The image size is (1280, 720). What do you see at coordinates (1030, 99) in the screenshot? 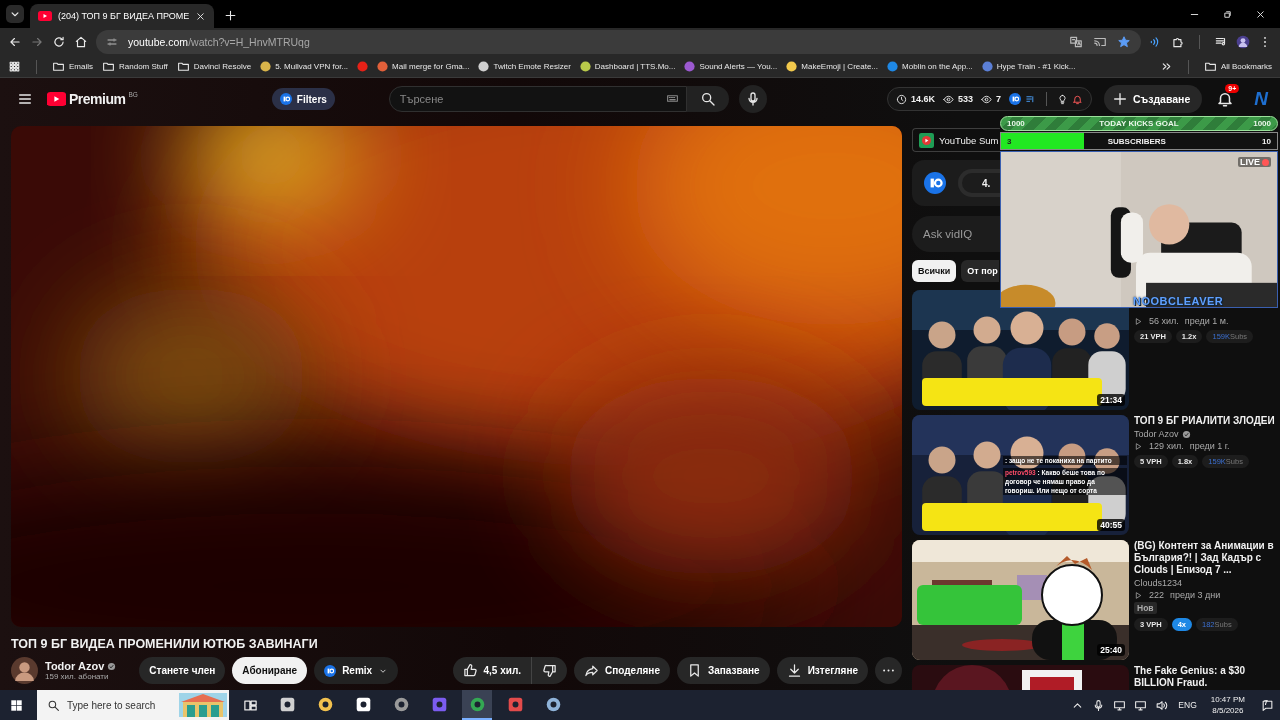
I see `list-icon` at bounding box center [1030, 99].